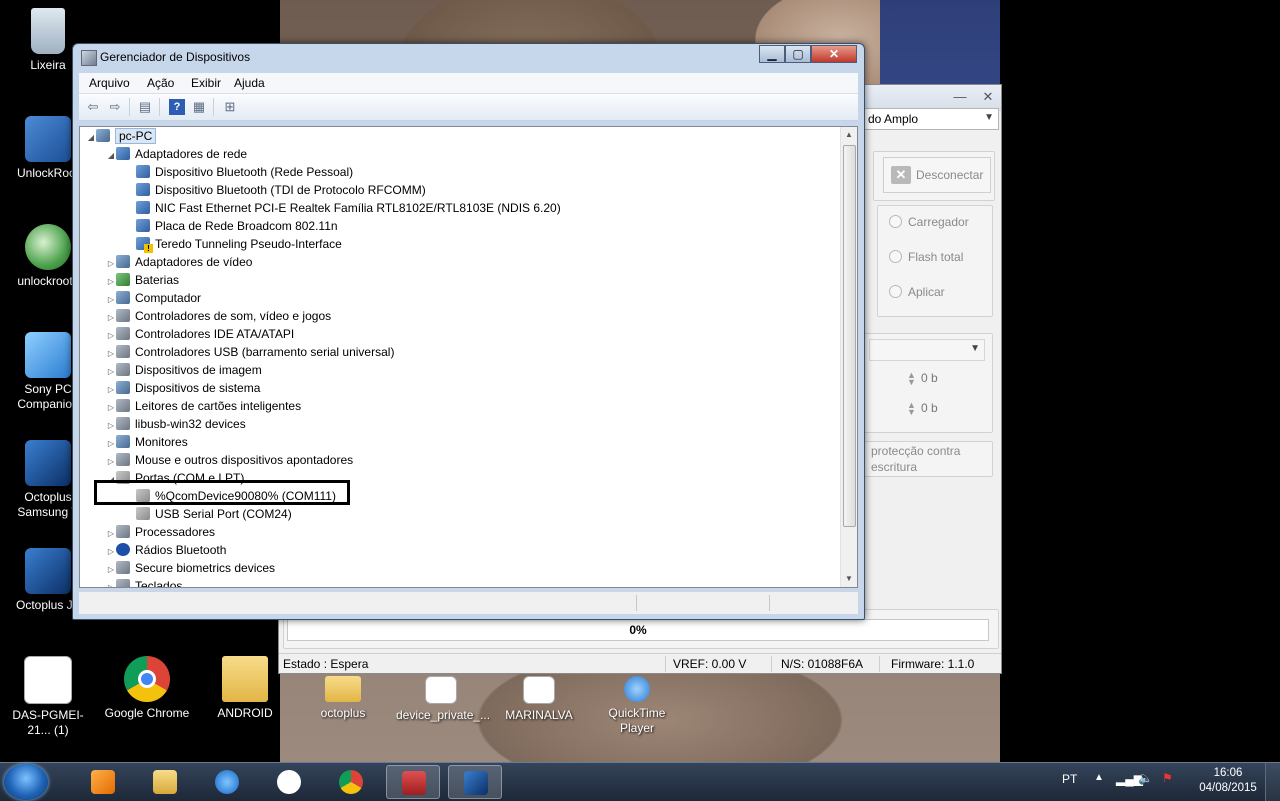  I want to click on tree-device: Dispositivo Bluetooth (Rede Pessoal), so click(244, 172).